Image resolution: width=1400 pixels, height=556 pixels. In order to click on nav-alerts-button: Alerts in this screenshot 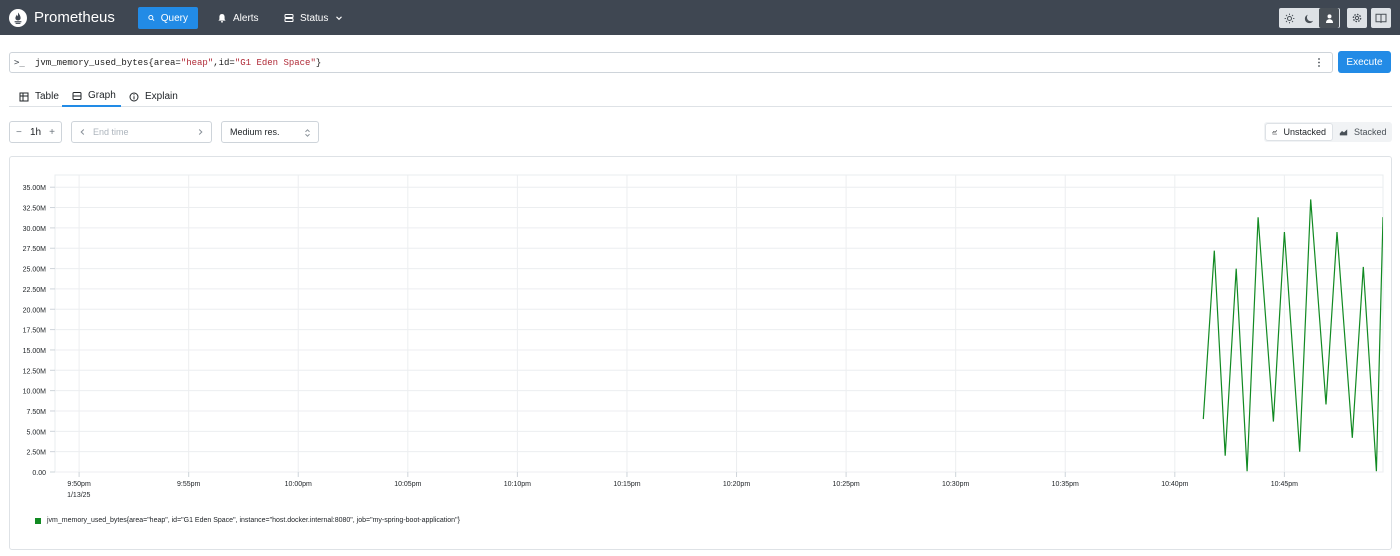, I will do `click(238, 18)`.